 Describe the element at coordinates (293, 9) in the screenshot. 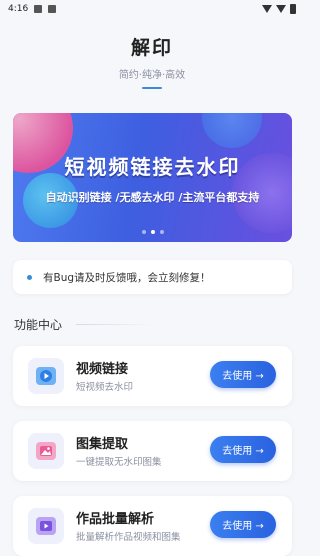

I see `battery-icon` at that location.